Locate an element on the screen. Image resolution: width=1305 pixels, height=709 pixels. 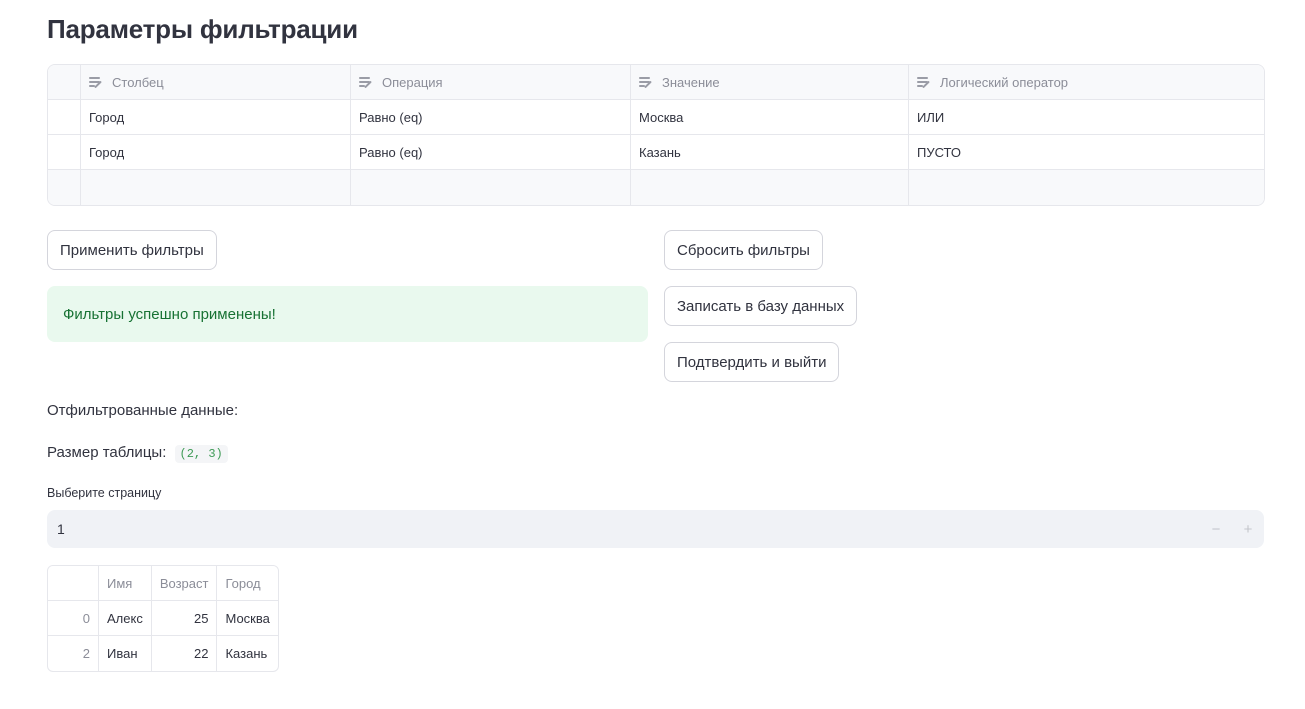
grid-header-operation: Операция is located at coordinates (491, 82).